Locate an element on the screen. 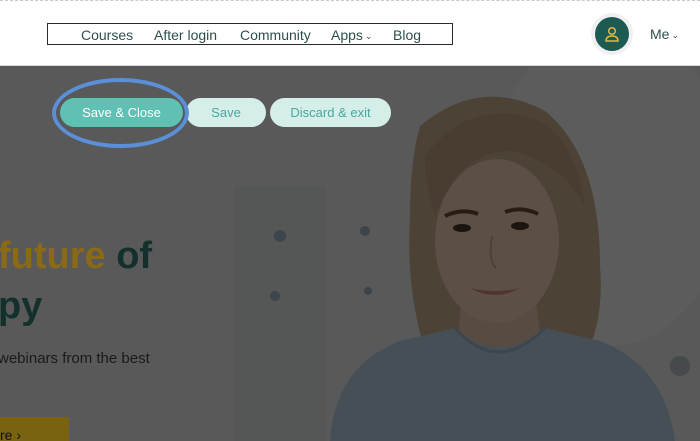 The width and height of the screenshot is (700, 441). main-nav: Courses After login Community Apps ⌄ Blog is located at coordinates (250, 34).